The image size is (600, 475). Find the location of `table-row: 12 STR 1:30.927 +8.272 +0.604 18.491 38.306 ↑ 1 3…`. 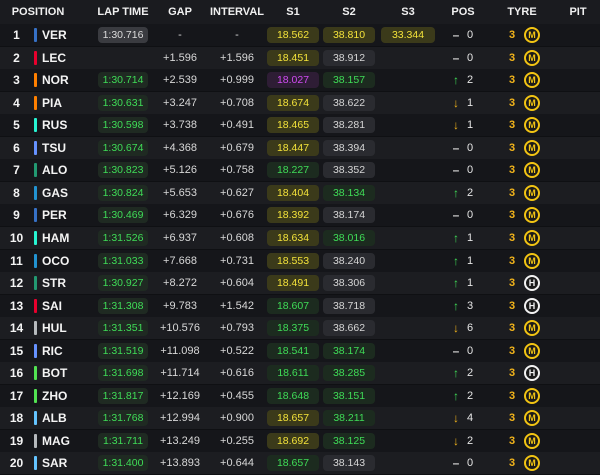

table-row: 12 STR 1:30.927 +8.272 +0.604 18.491 38.306 ↑ 1 3… is located at coordinates (300, 283).